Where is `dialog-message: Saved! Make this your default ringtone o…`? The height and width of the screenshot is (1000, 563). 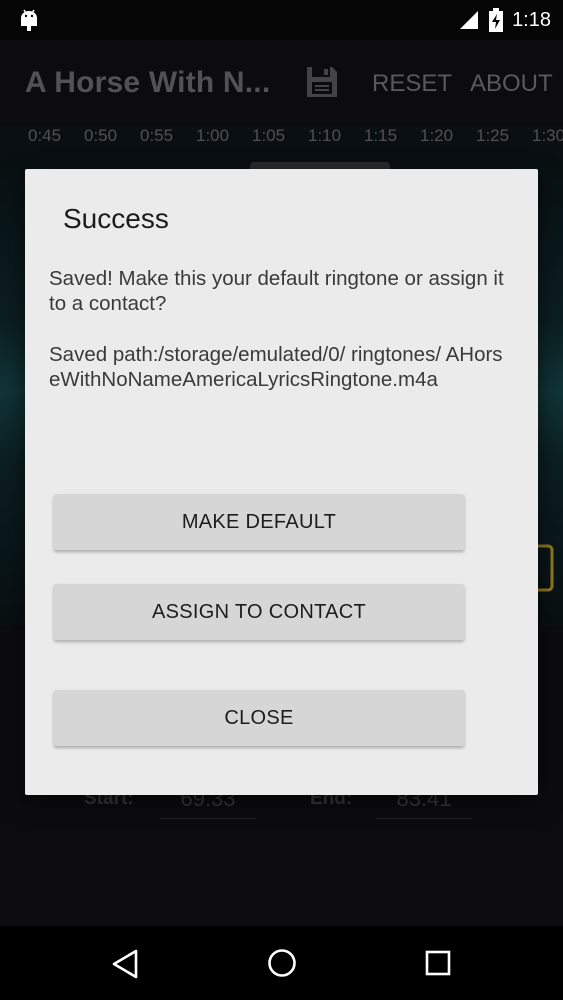 dialog-message: Saved! Make this your default ringtone o… is located at coordinates (276, 291).